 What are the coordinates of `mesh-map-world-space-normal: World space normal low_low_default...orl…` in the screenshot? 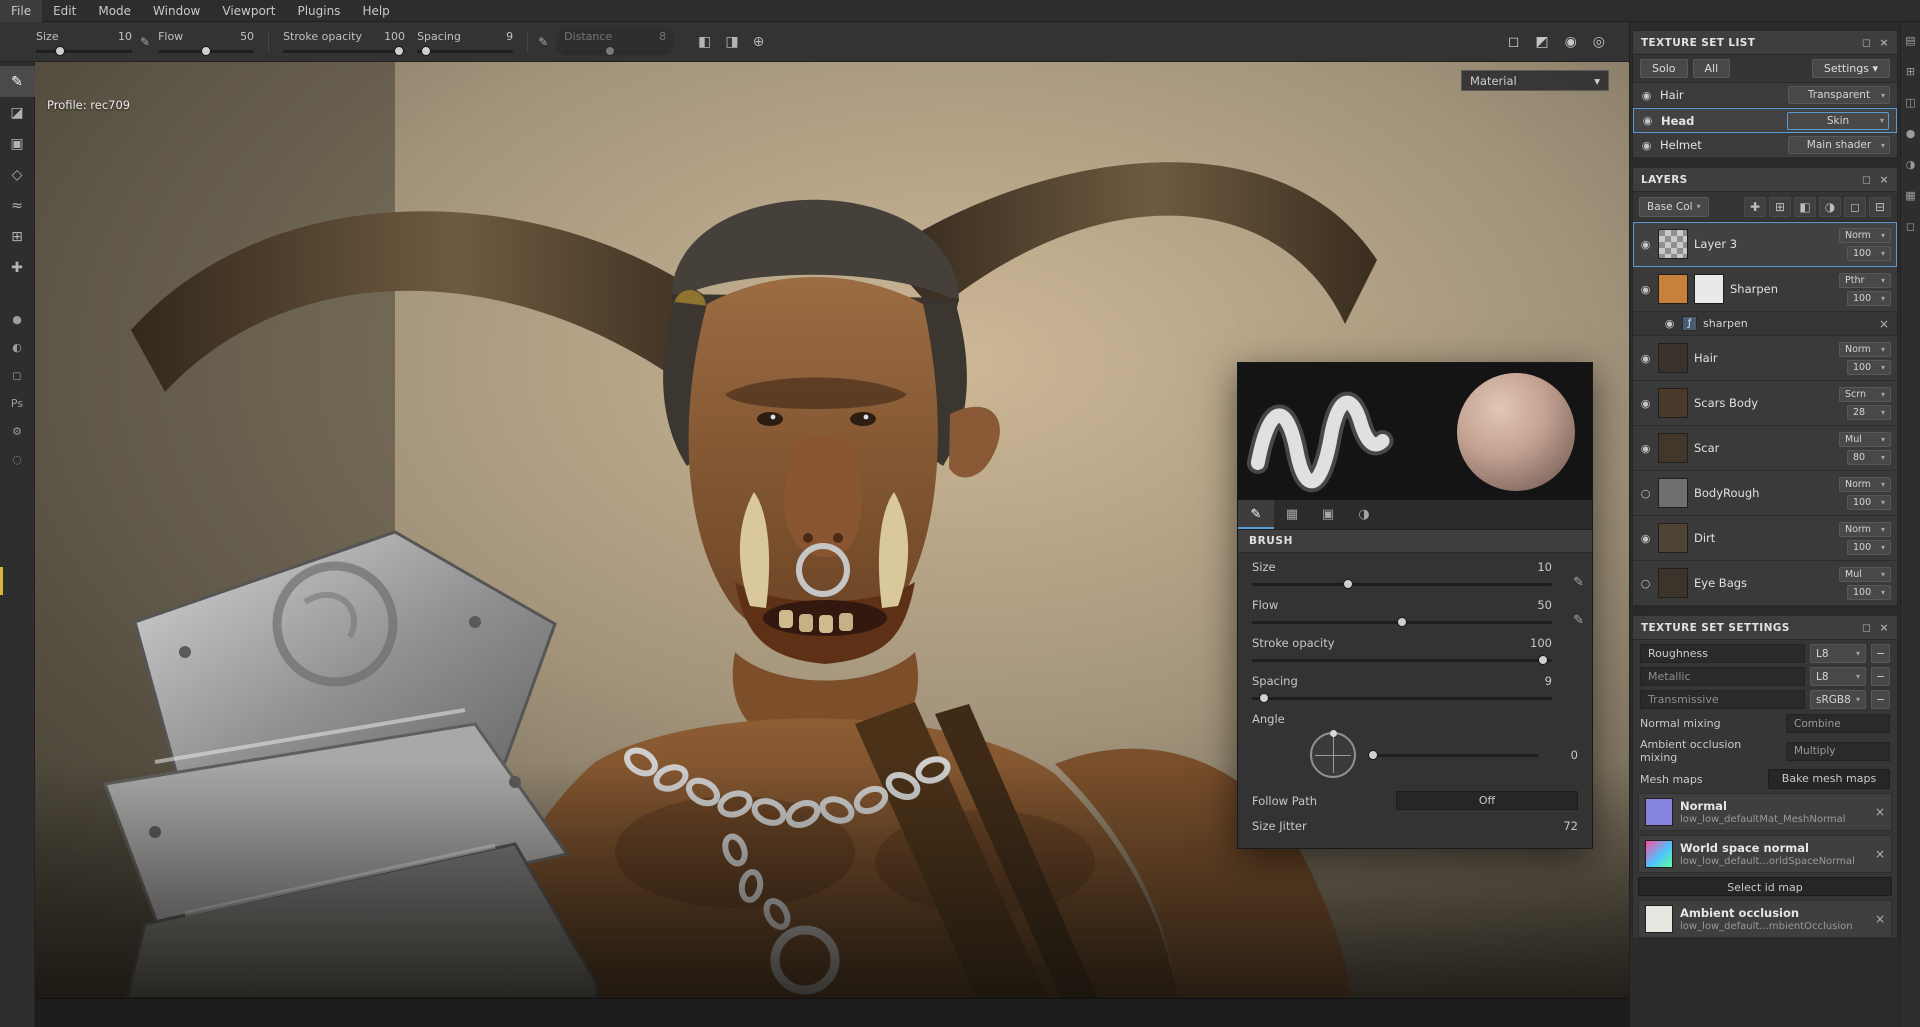 It's located at (1765, 854).